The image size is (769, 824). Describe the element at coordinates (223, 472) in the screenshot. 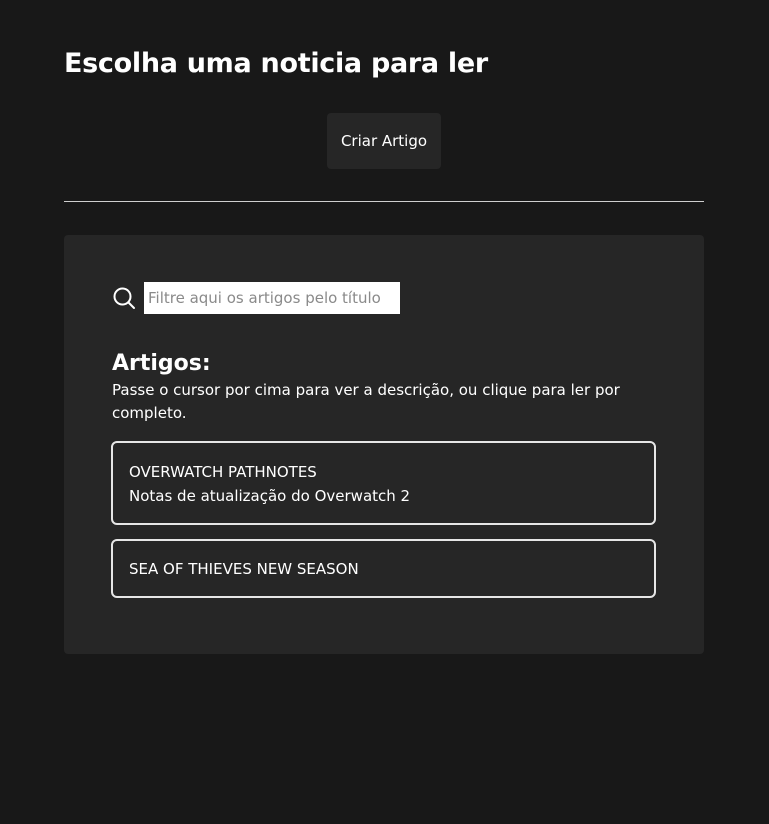

I see `article-title: OVERWATCH PATHNOTES` at that location.